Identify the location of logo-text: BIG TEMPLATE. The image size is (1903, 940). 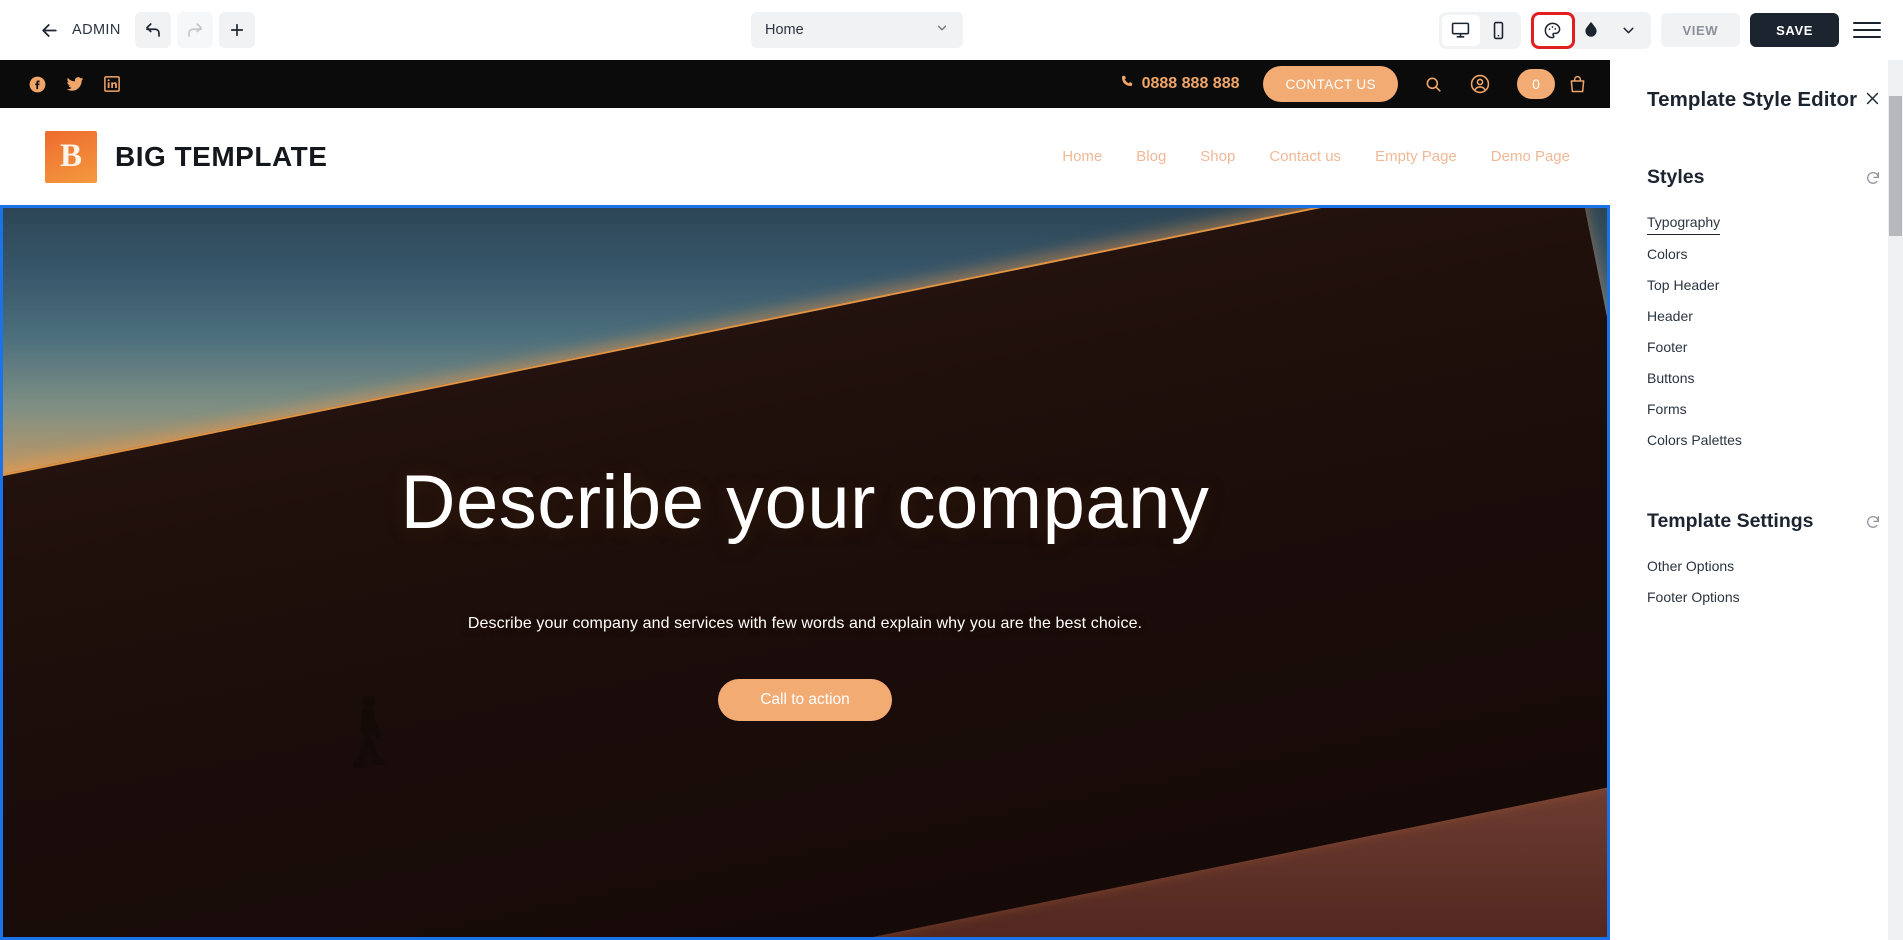
(221, 156).